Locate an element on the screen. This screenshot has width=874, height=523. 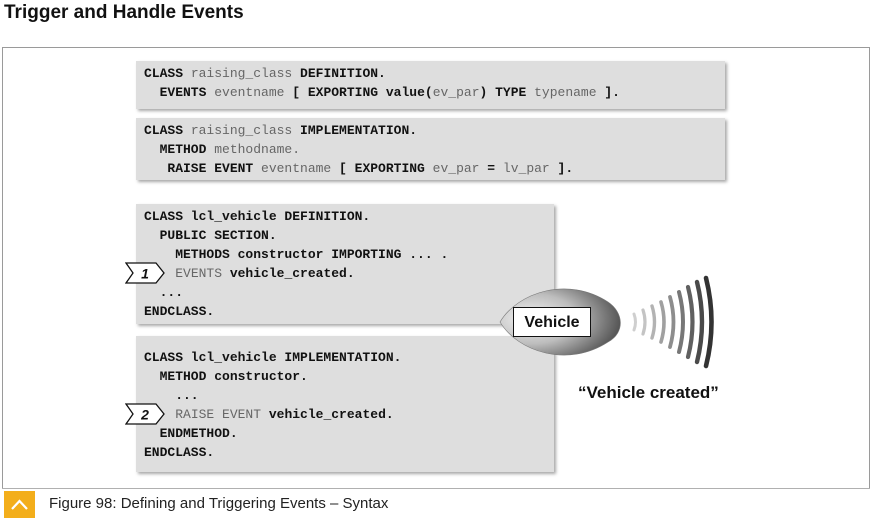
code-line: RAISE EVENT vehicle_created. is located at coordinates (284, 414).